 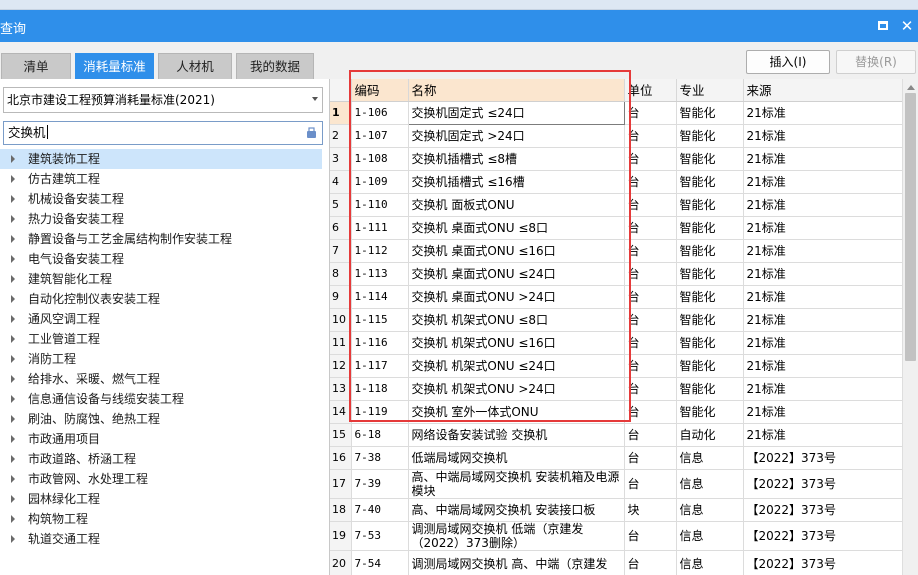 What do you see at coordinates (341, 251) in the screenshot?
I see `row-number: 7` at bounding box center [341, 251].